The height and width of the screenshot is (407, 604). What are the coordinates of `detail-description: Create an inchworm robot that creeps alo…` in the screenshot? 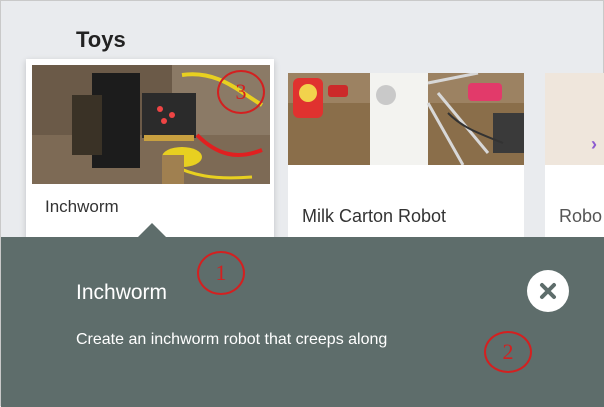 It's located at (232, 339).